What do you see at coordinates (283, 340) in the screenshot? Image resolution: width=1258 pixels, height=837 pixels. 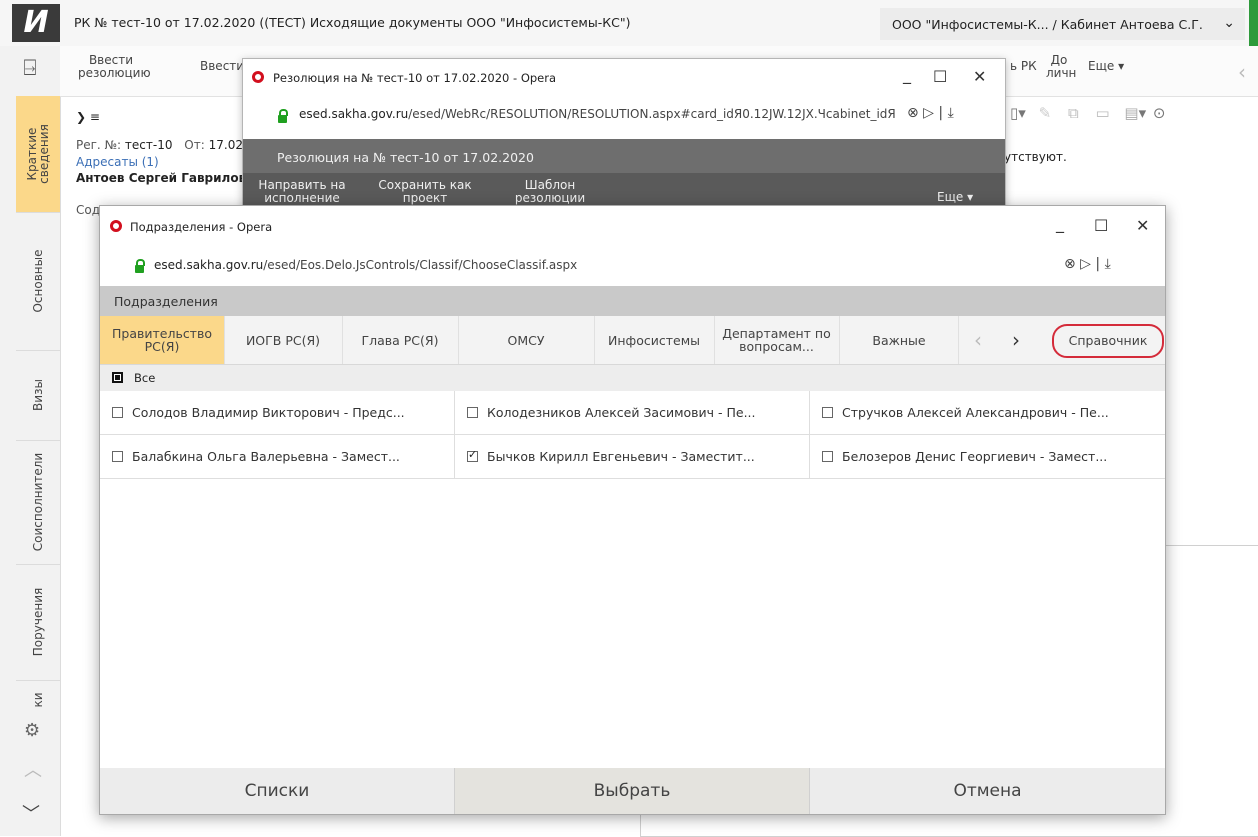 I see `tab-iogv: ИОГВ РС(Я)` at bounding box center [283, 340].